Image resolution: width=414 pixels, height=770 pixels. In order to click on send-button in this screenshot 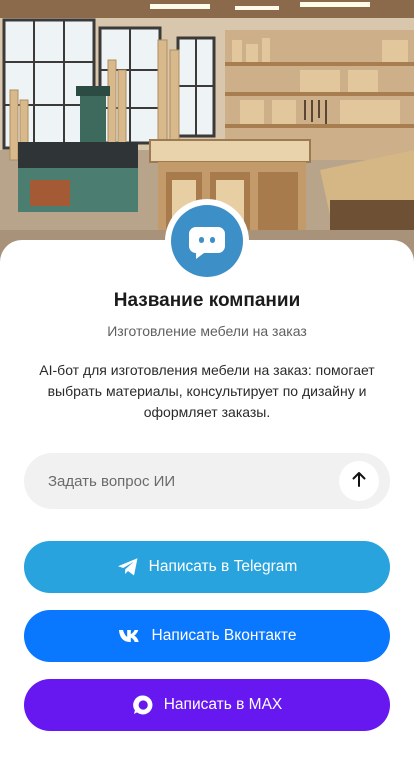, I will do `click(359, 481)`.